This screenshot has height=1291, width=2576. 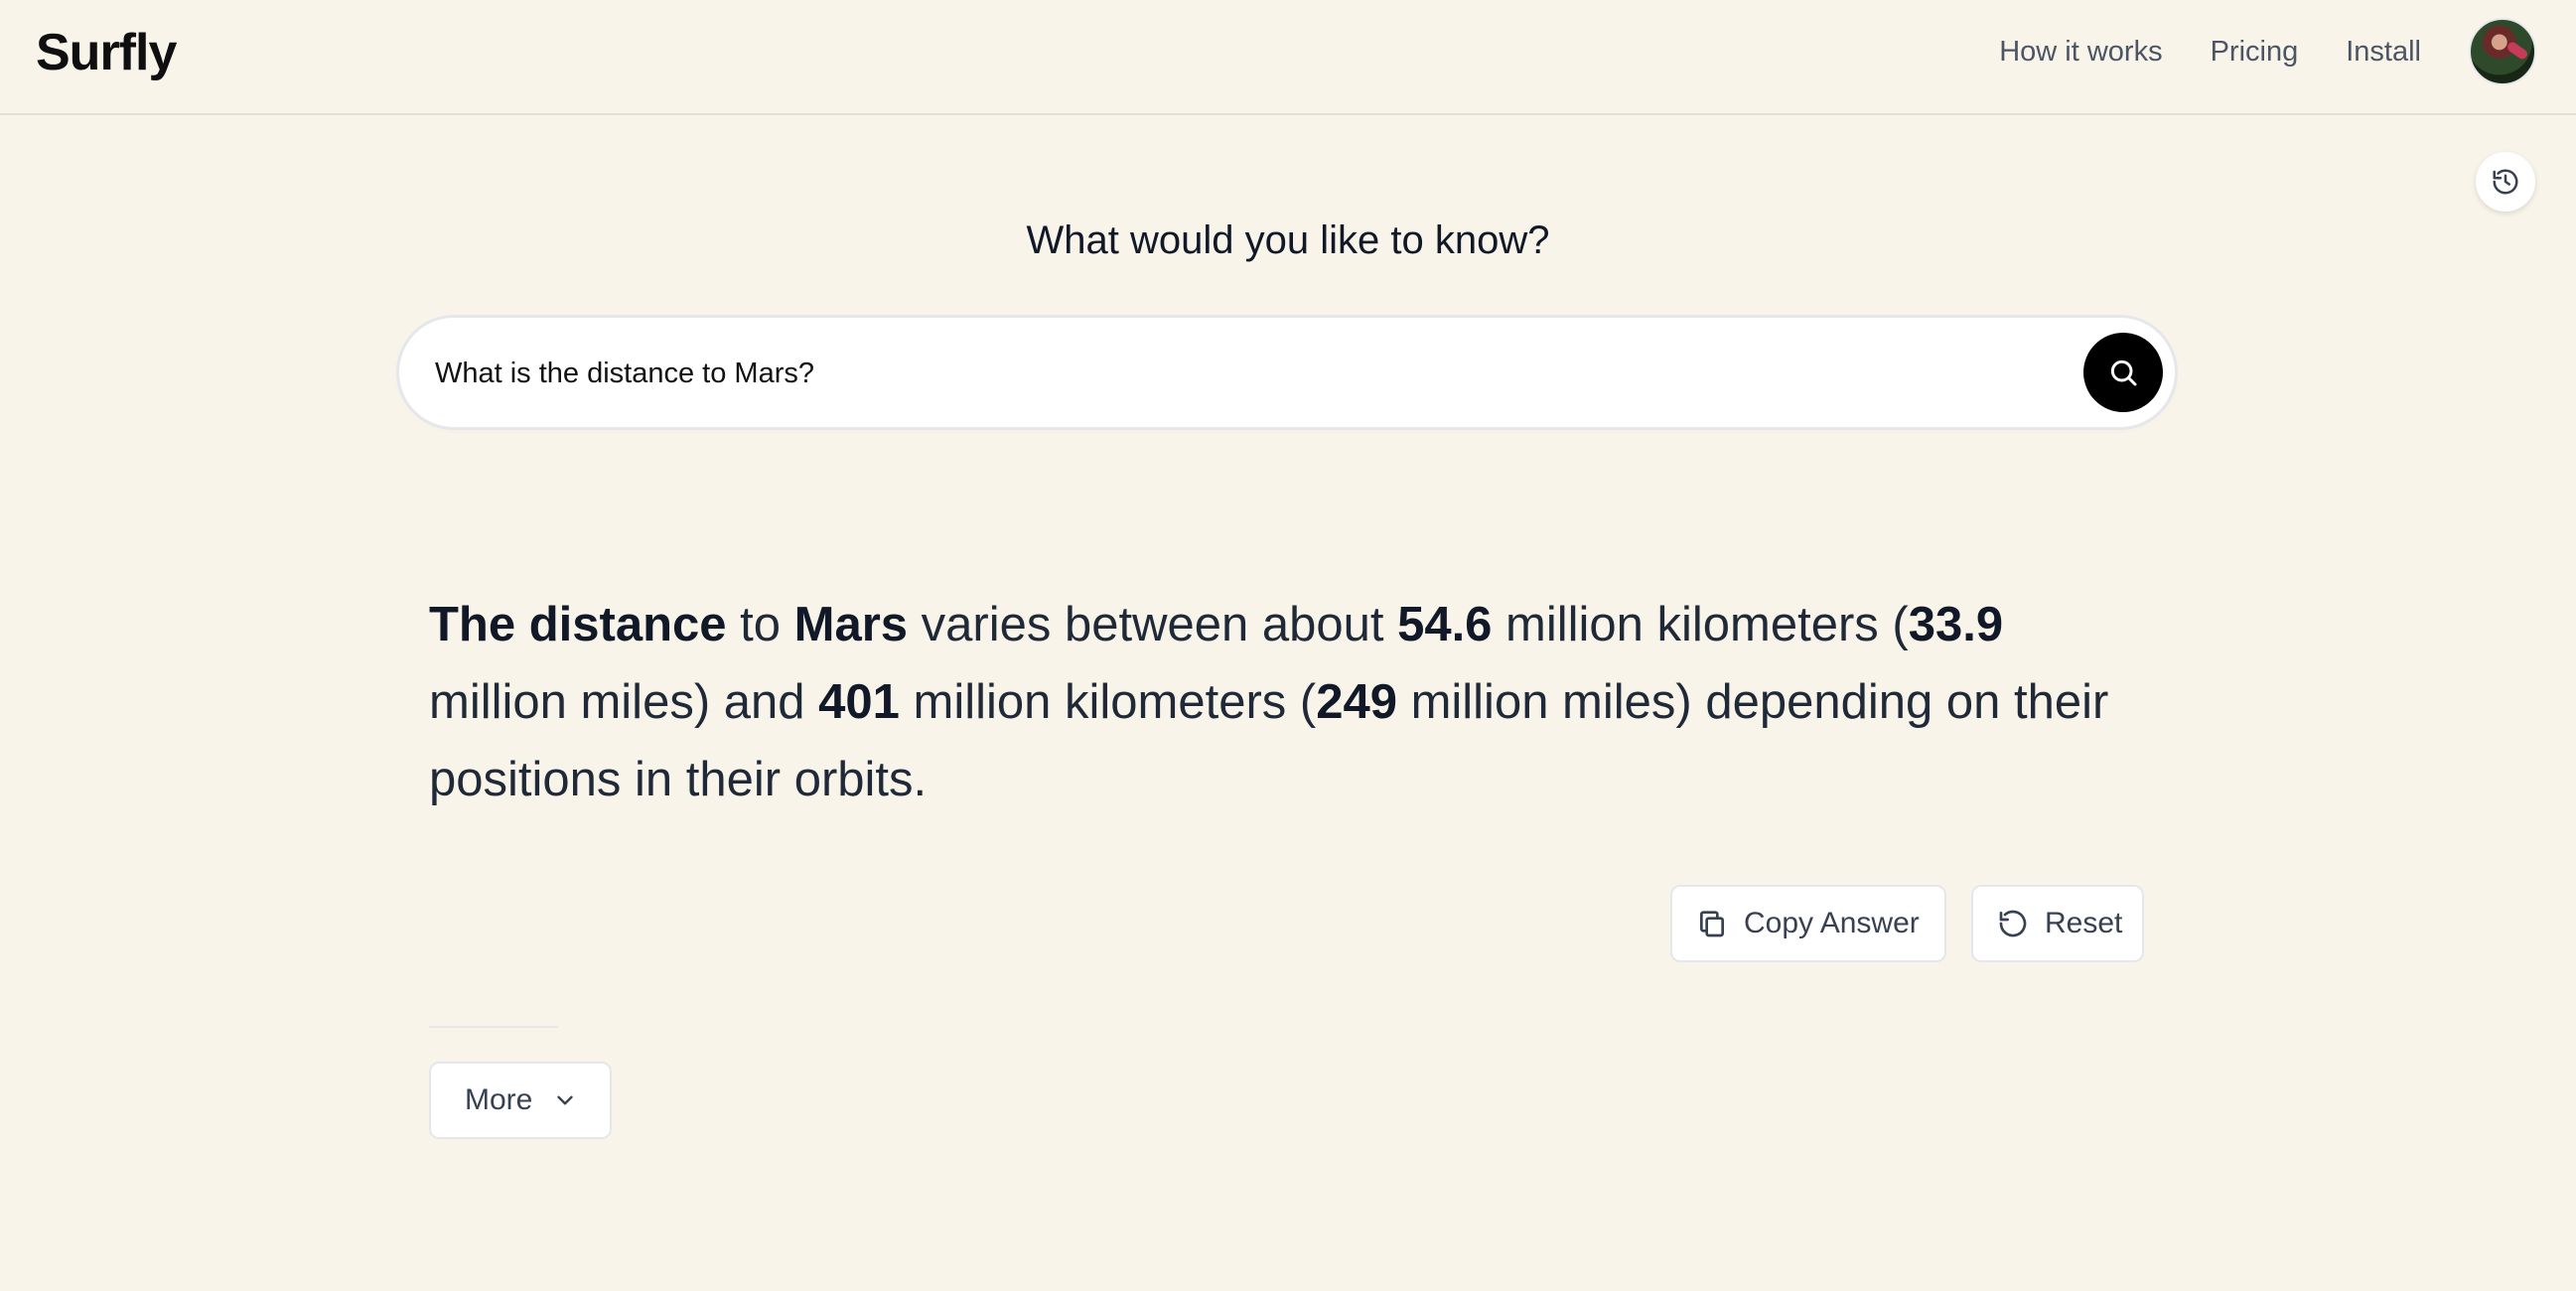 I want to click on more-label: More, so click(x=499, y=1100).